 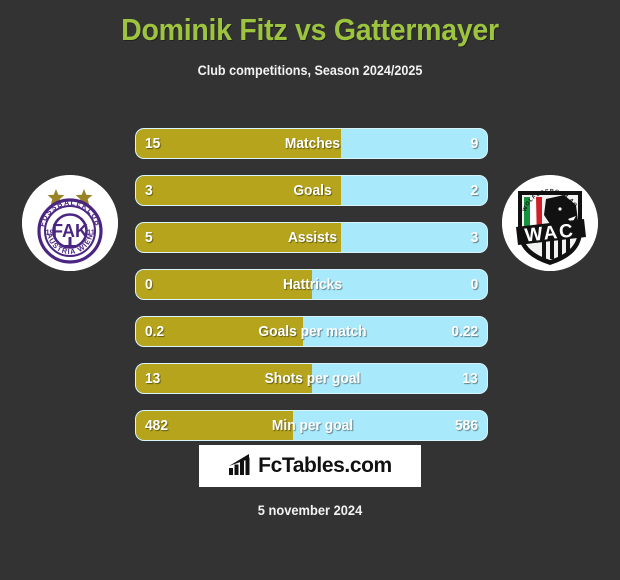 I want to click on stat-label: Goals per match, so click(x=312, y=331).